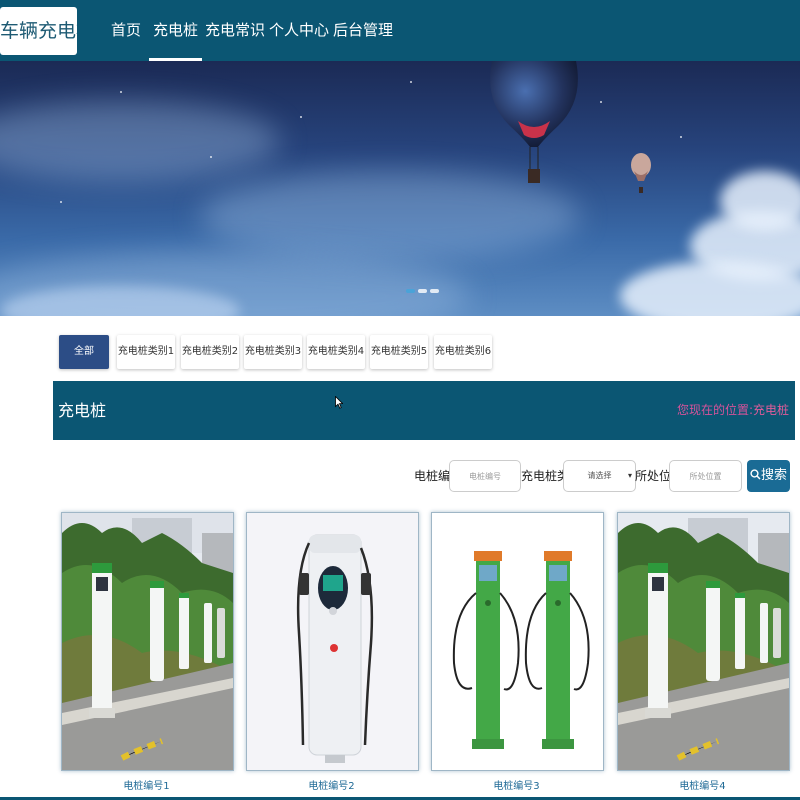 The width and height of the screenshot is (800, 800). What do you see at coordinates (400, 30) in the screenshot?
I see `top-navbar: 车辆充电桩 首页 充电桩 充电常识 个人中心 后台管理` at bounding box center [400, 30].